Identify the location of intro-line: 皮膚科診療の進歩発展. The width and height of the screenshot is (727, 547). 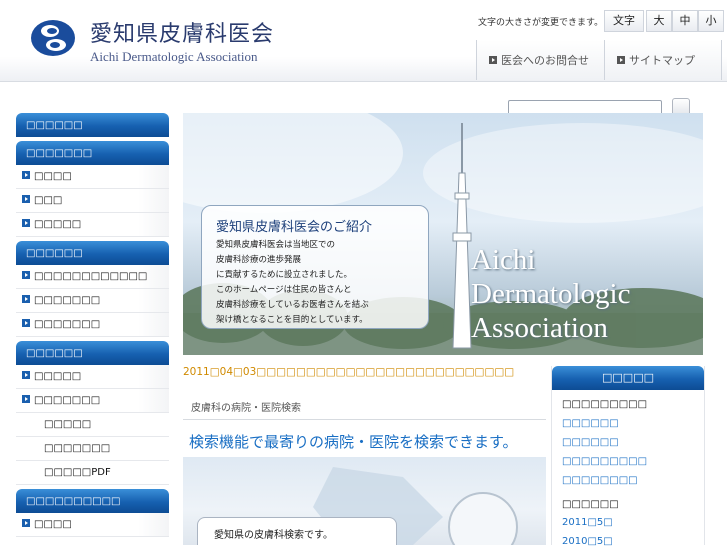
(259, 260).